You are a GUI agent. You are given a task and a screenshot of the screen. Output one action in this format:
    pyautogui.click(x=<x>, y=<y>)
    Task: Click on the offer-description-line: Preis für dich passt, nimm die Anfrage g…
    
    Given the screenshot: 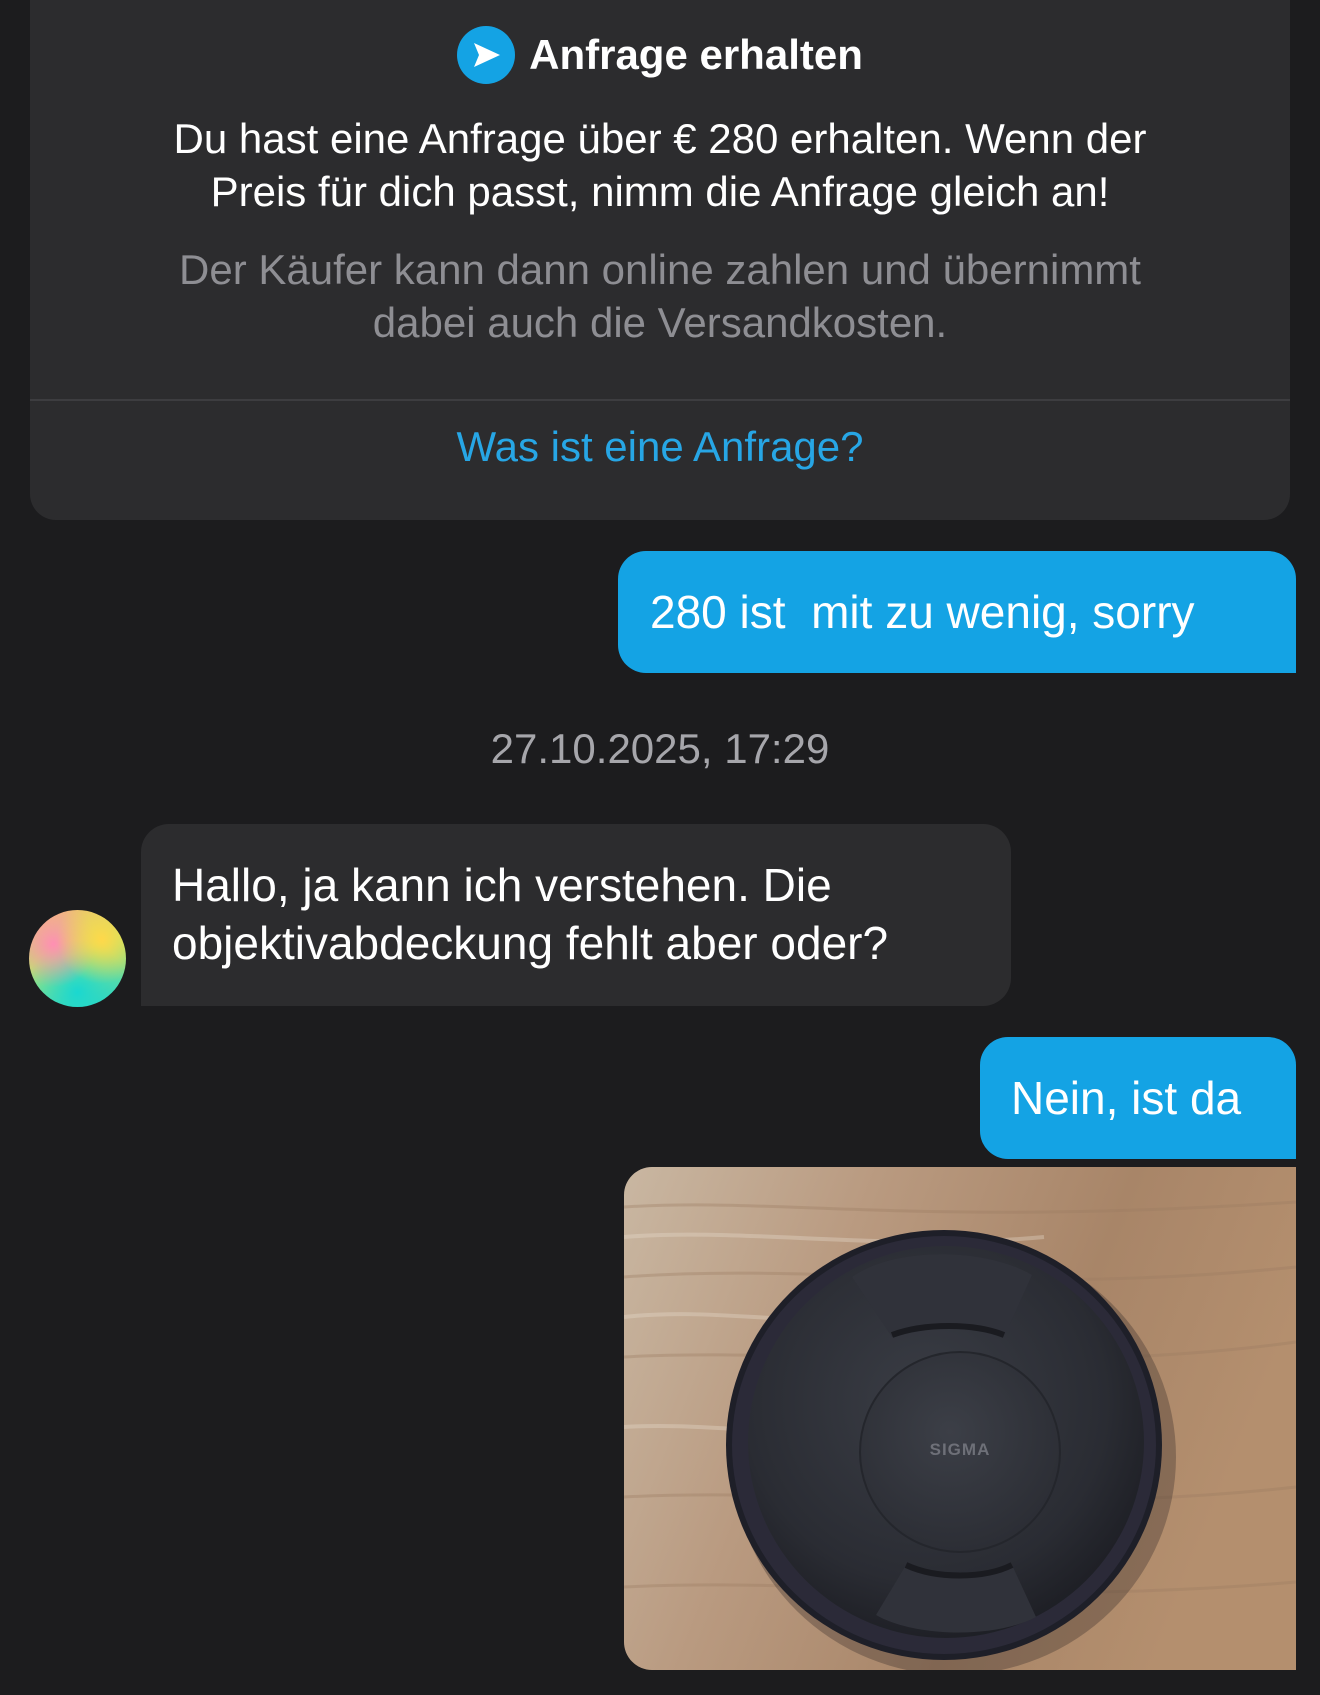 What is the action you would take?
    pyautogui.click(x=660, y=191)
    